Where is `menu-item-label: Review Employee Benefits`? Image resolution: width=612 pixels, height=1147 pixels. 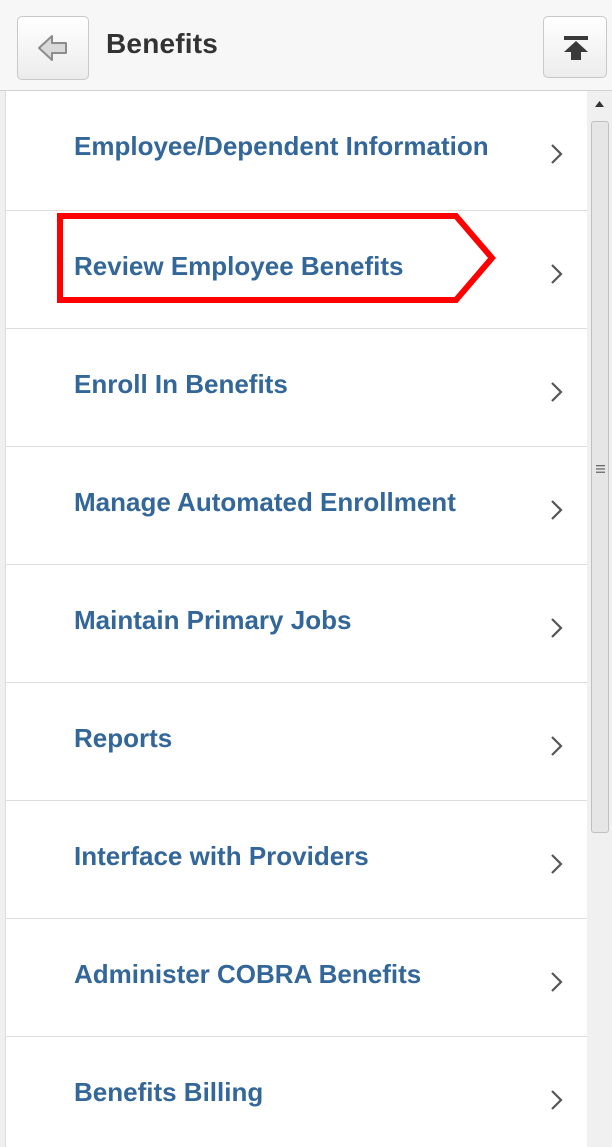
menu-item-label: Review Employee Benefits is located at coordinates (239, 266).